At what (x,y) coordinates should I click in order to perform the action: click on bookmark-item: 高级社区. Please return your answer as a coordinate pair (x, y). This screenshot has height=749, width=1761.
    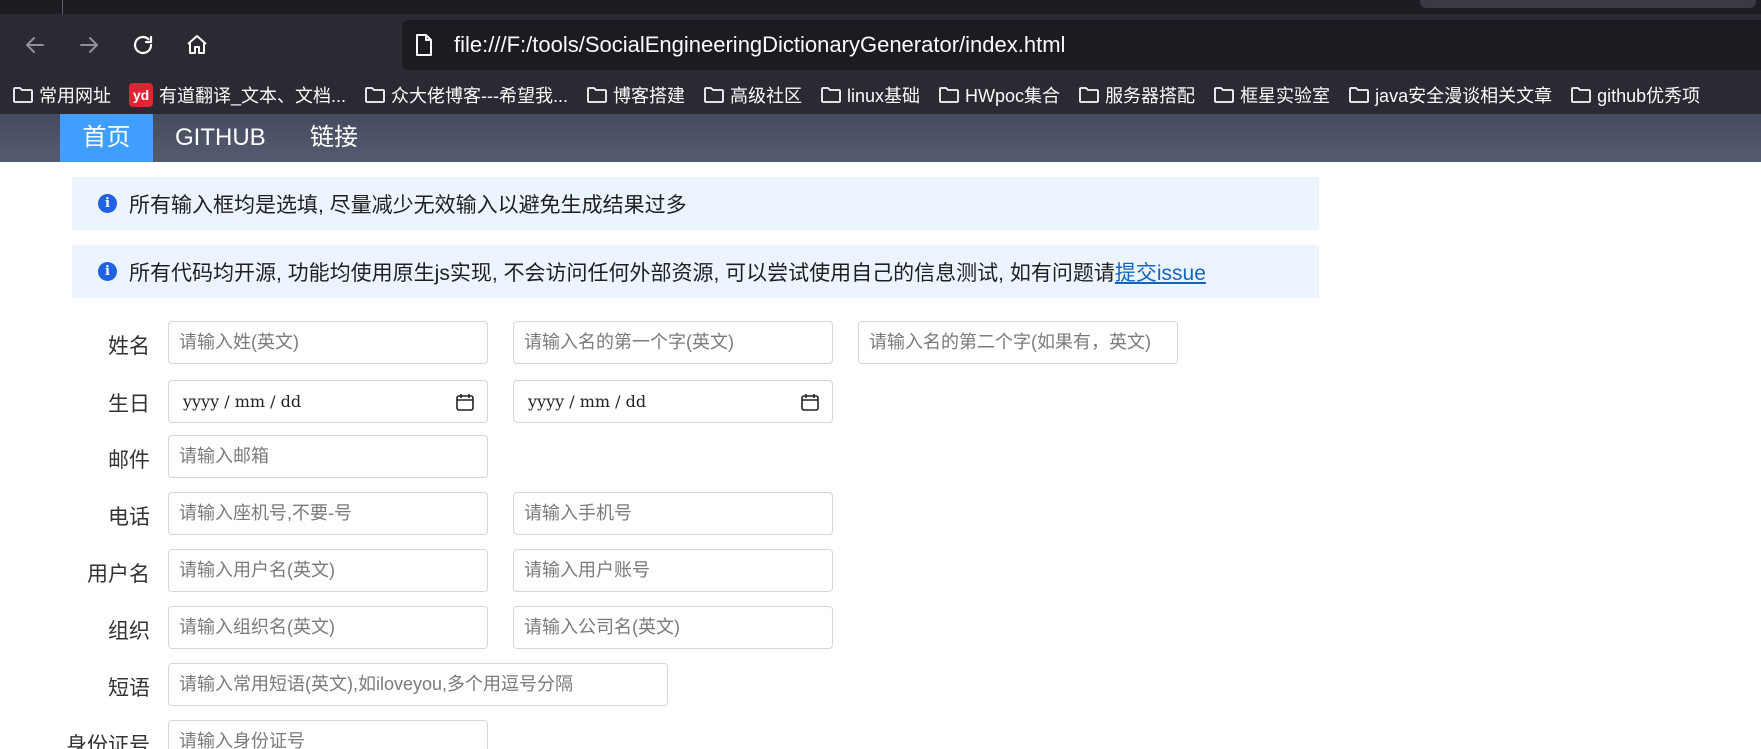
    Looking at the image, I should click on (752, 95).